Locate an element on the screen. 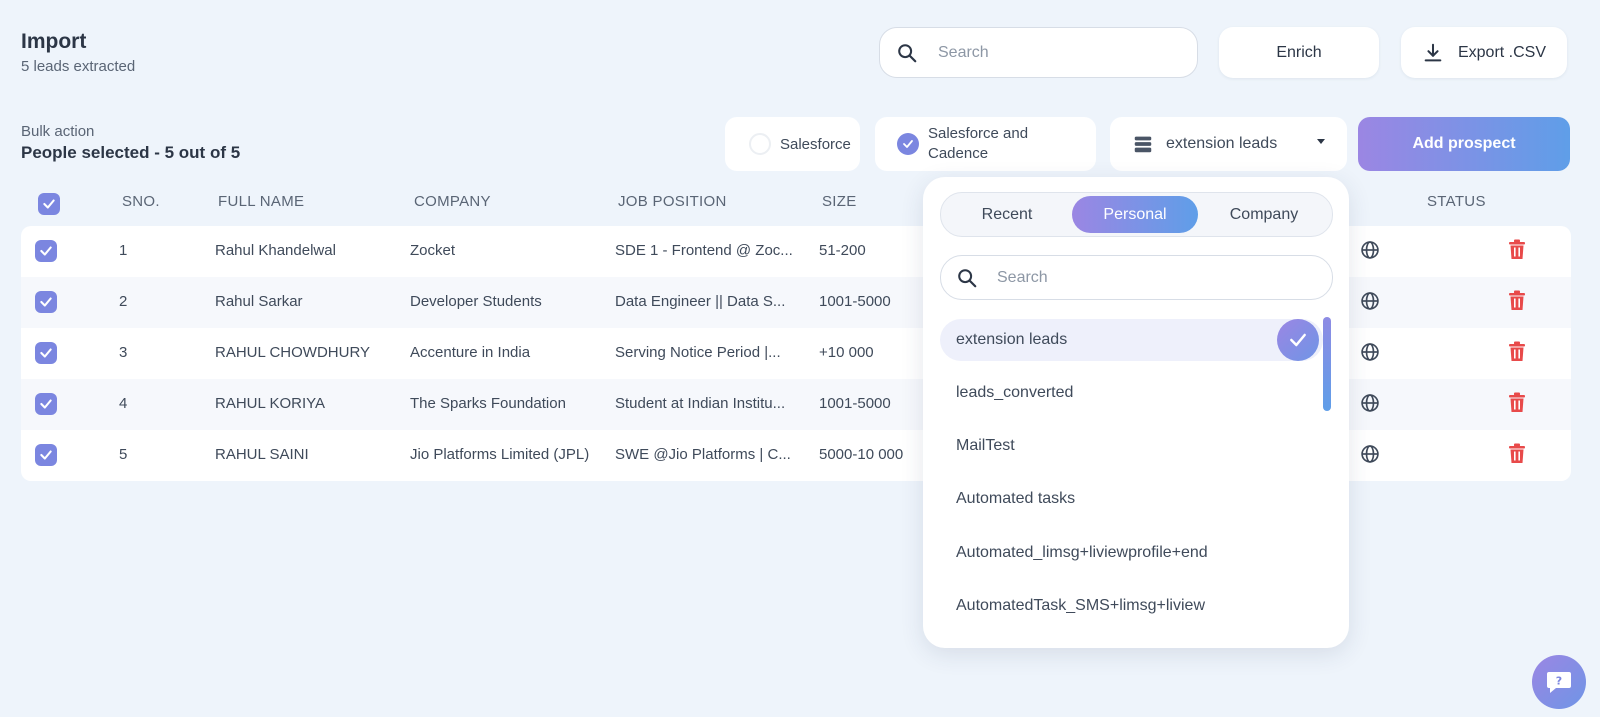 This screenshot has height=717, width=1600. cell-company: Jio Platforms Limited (JPL) is located at coordinates (500, 454).